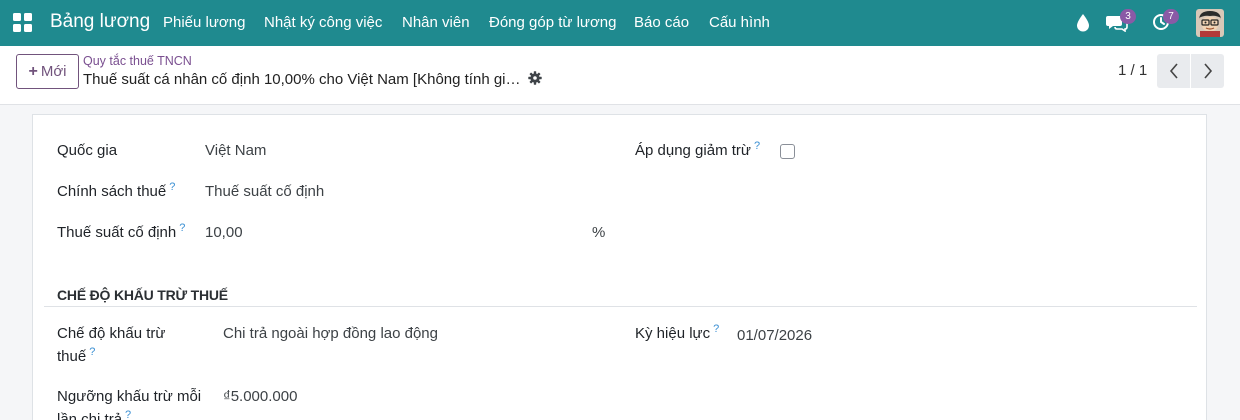 Image resolution: width=1240 pixels, height=420 pixels. I want to click on pager-value: 1 / 1, so click(1132, 70).